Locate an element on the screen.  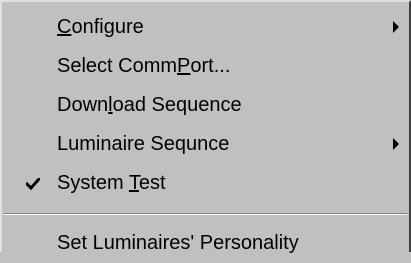
checkmark-icon is located at coordinates (33, 183).